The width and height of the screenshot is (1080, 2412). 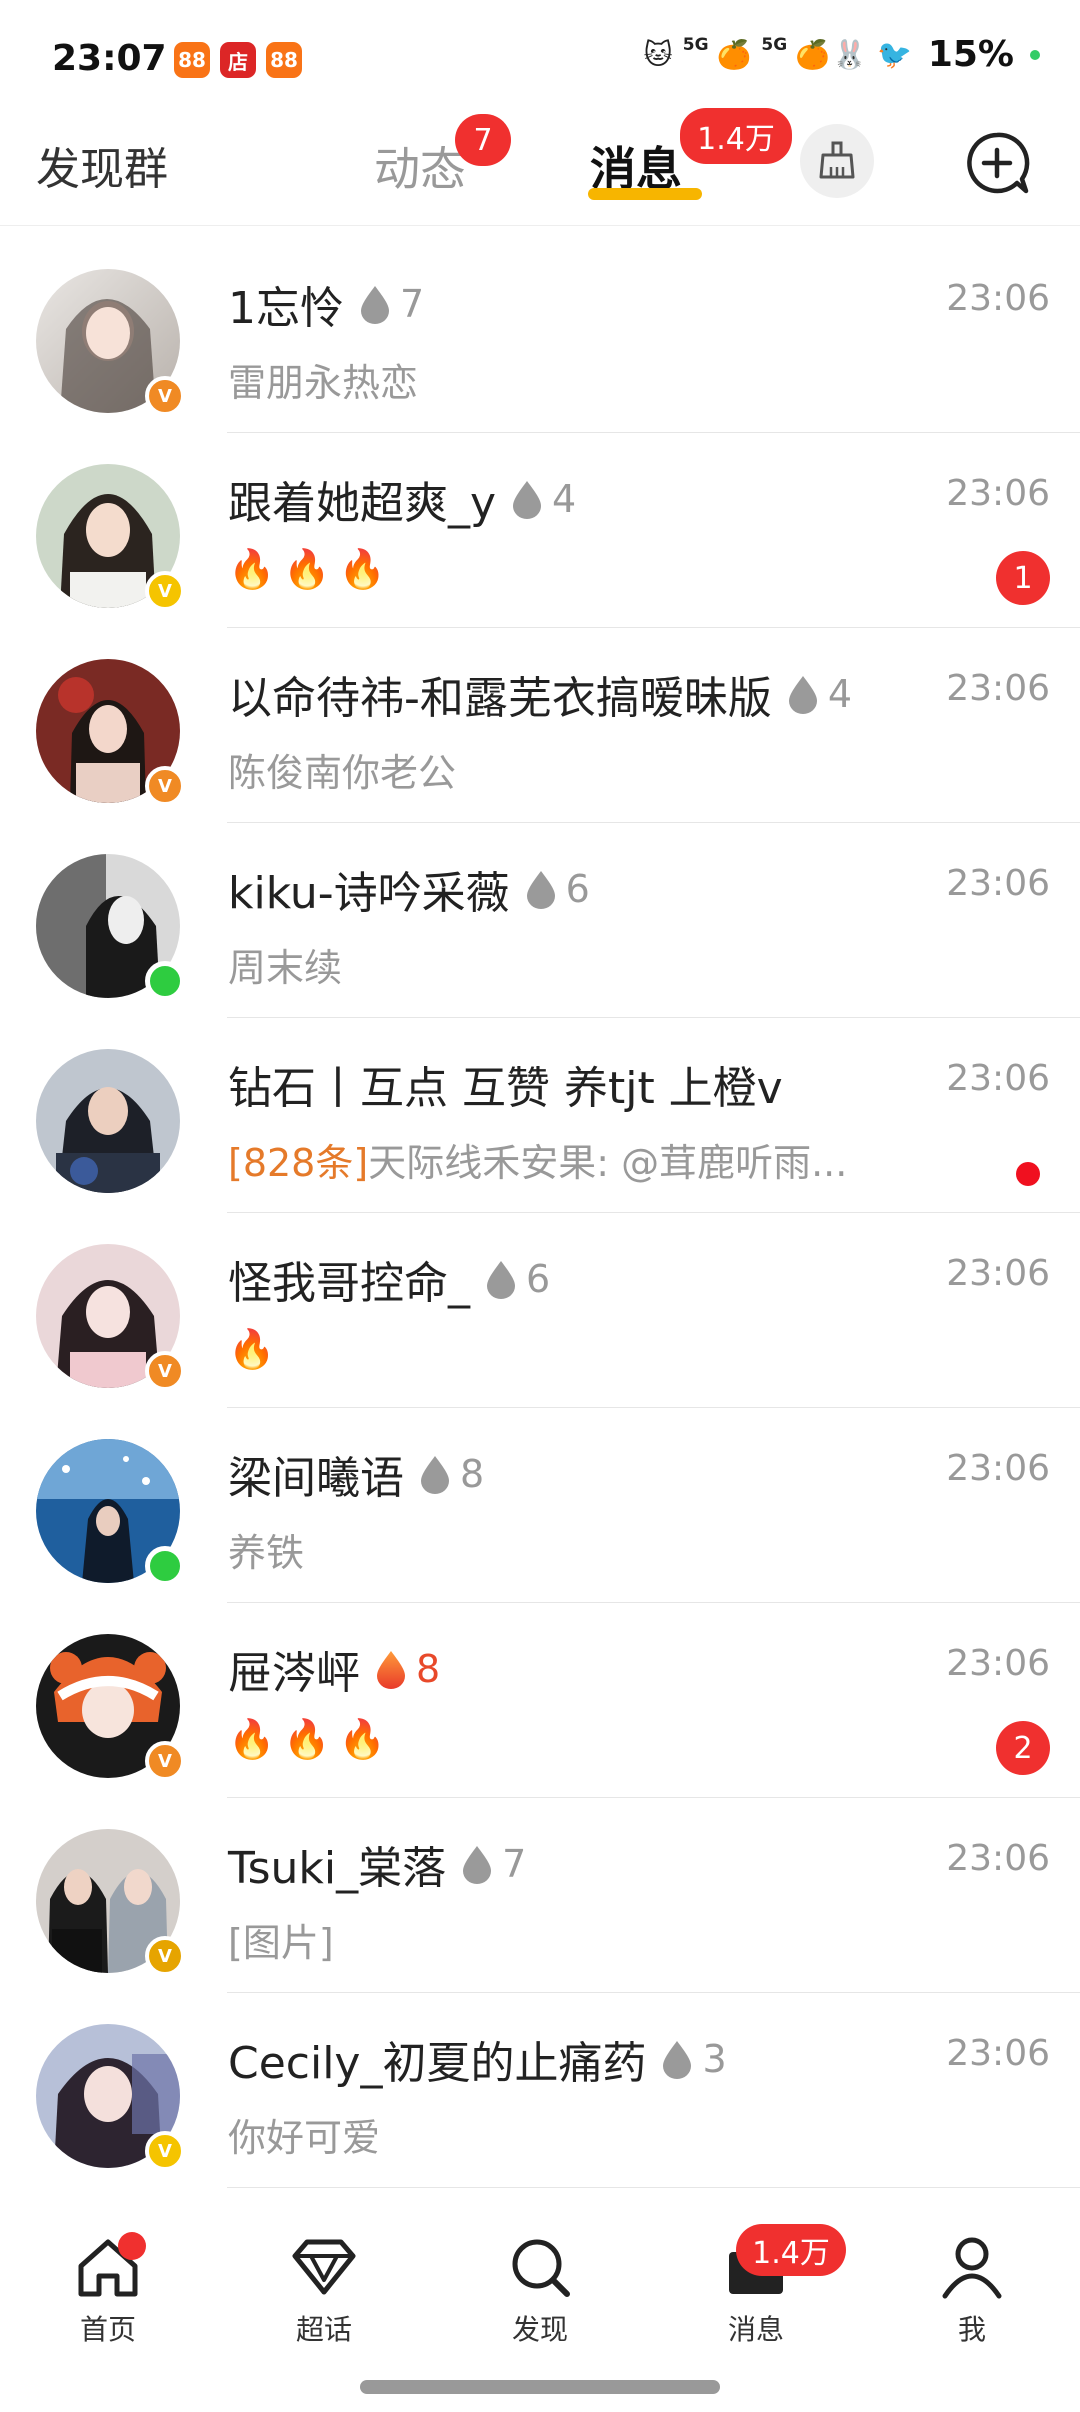 What do you see at coordinates (286, 308) in the screenshot?
I see `contact-name: 1忘怜` at bounding box center [286, 308].